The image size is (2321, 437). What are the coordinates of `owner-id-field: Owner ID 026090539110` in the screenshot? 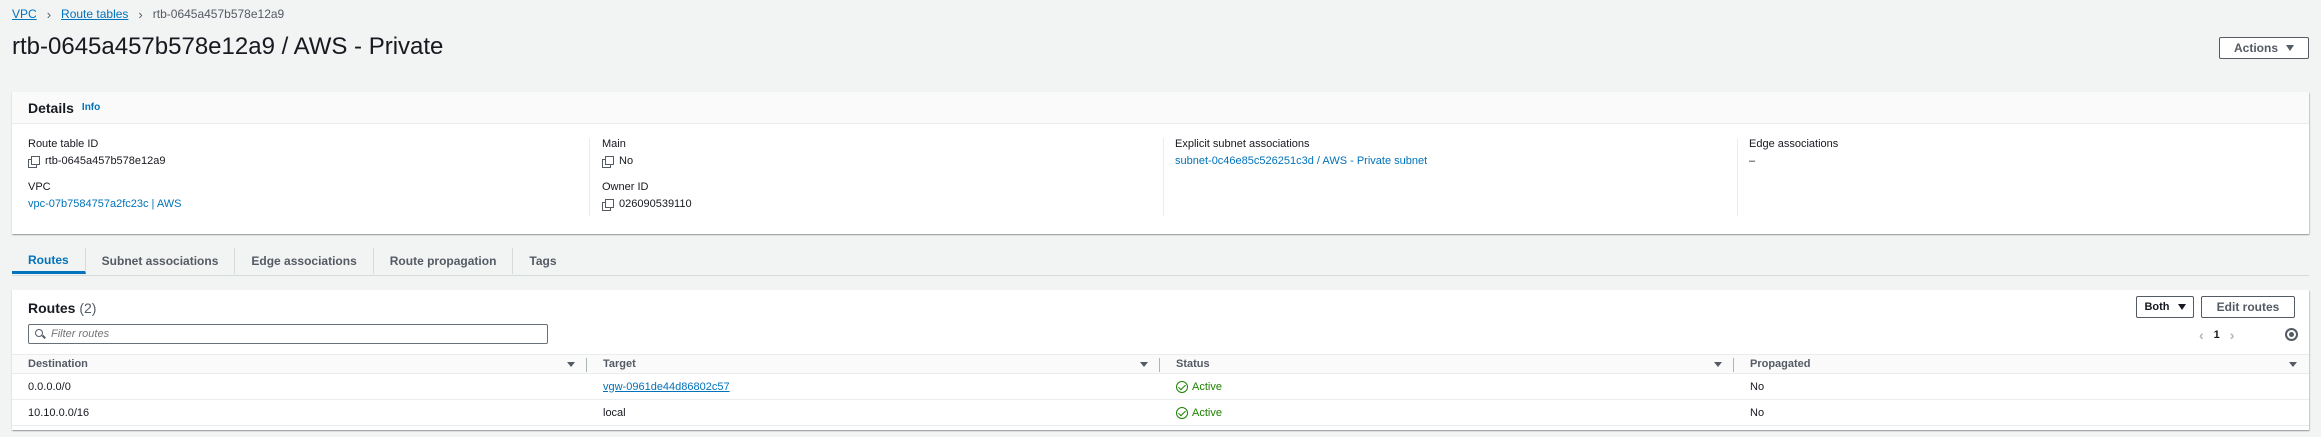 It's located at (882, 196).